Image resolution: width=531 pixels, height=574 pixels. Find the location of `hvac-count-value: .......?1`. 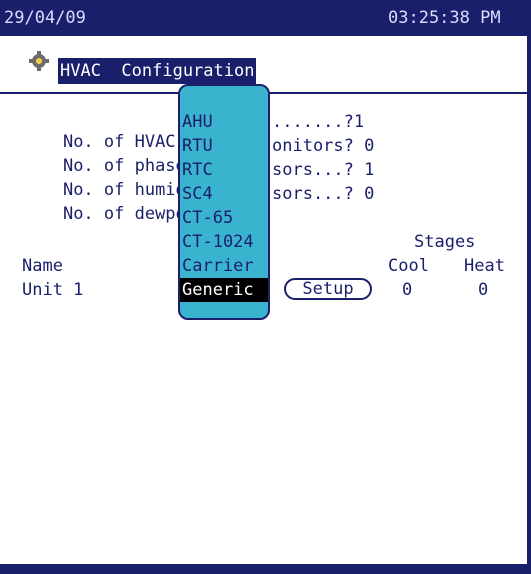

hvac-count-value: .......?1 is located at coordinates (318, 122).